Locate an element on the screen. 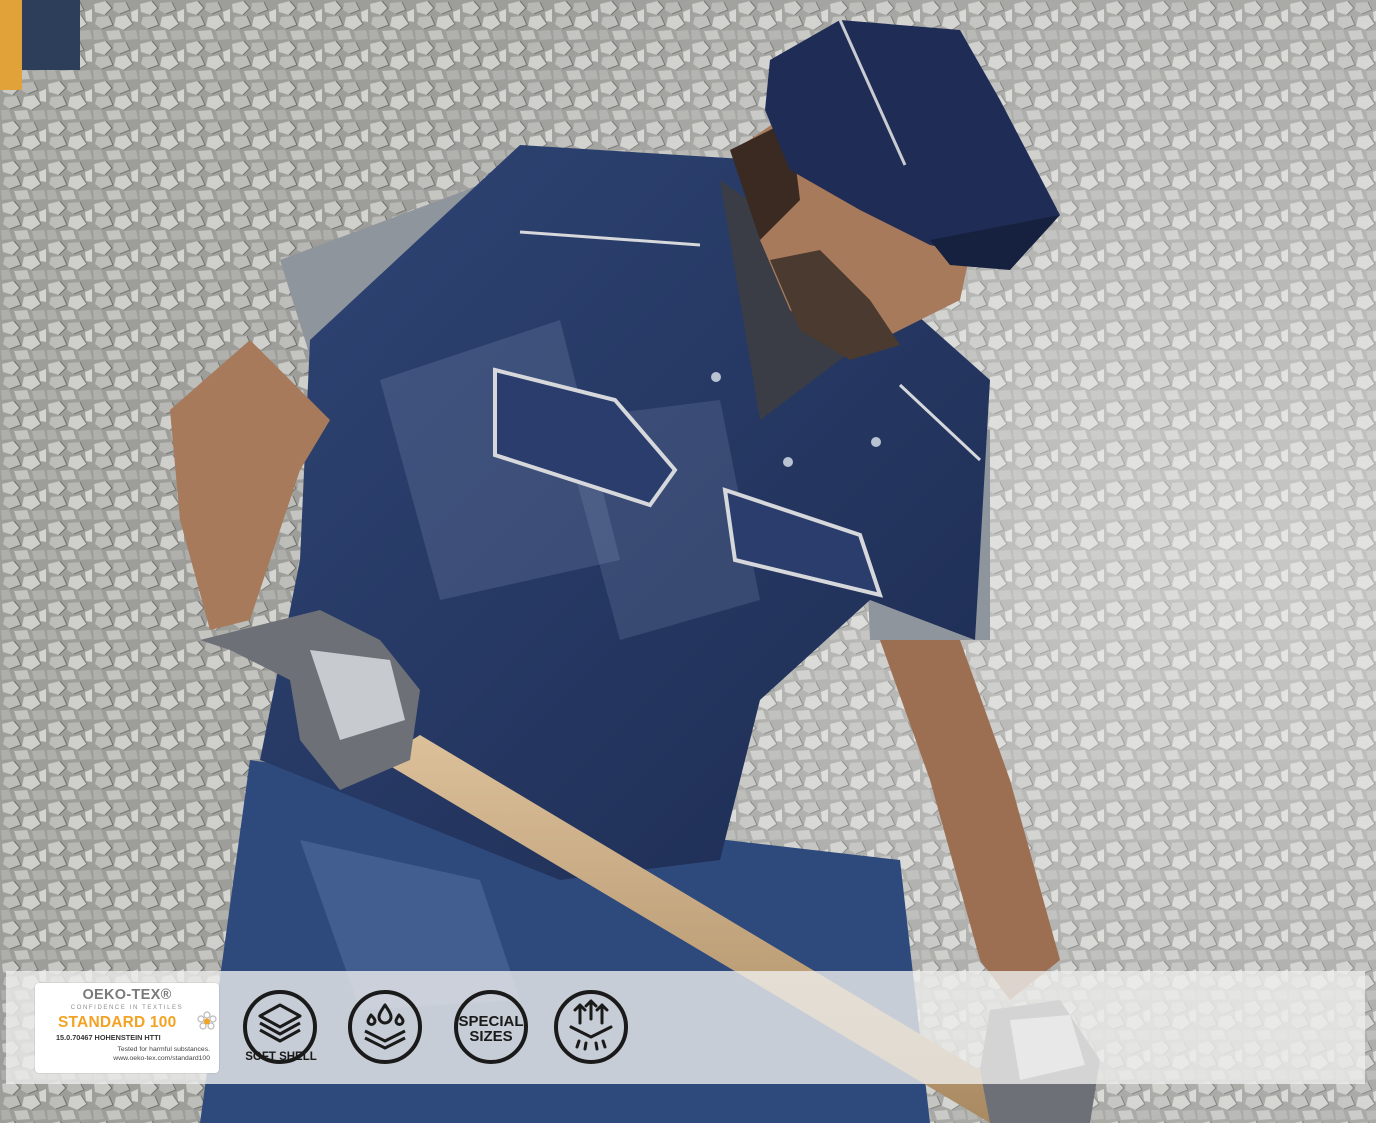  breathable-icon is located at coordinates (591, 1027).